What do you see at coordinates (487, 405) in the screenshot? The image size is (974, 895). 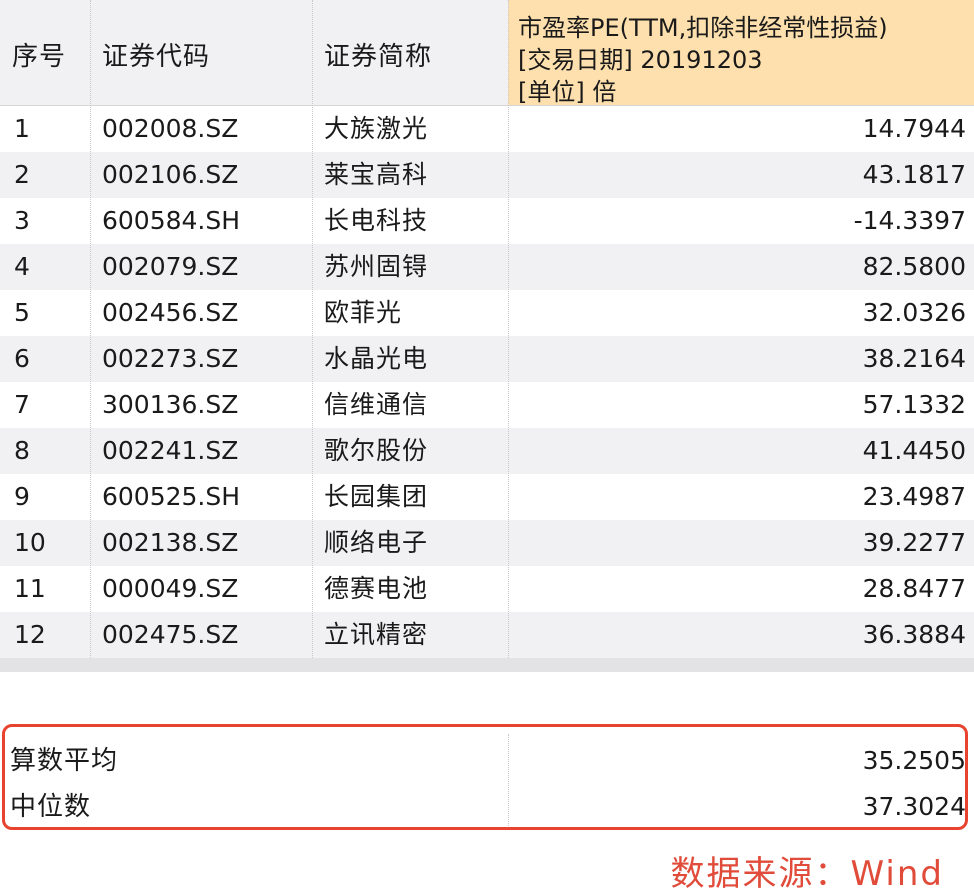 I see `table-row: 7 300136.SZ 信维通信 57.1332` at bounding box center [487, 405].